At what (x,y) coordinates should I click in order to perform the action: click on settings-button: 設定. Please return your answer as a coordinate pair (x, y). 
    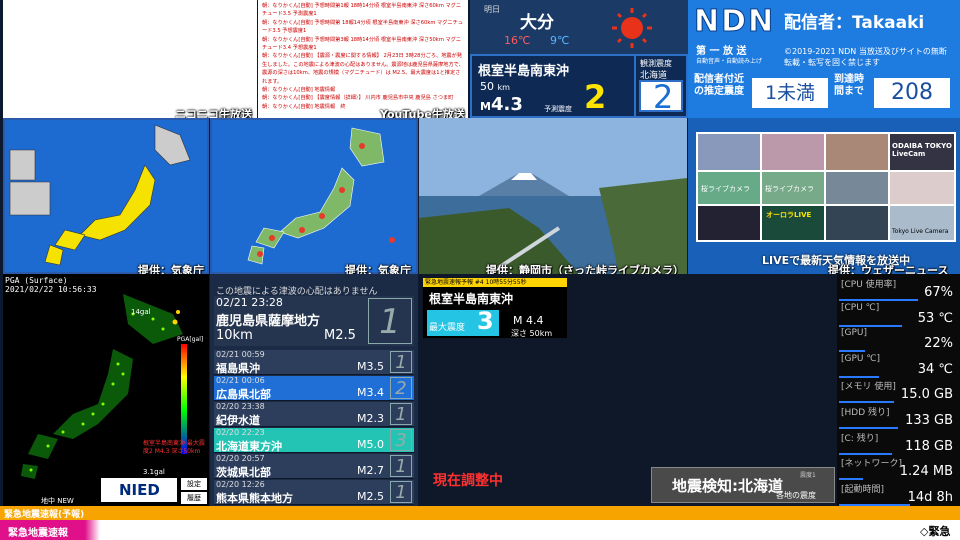
    Looking at the image, I should click on (194, 484).